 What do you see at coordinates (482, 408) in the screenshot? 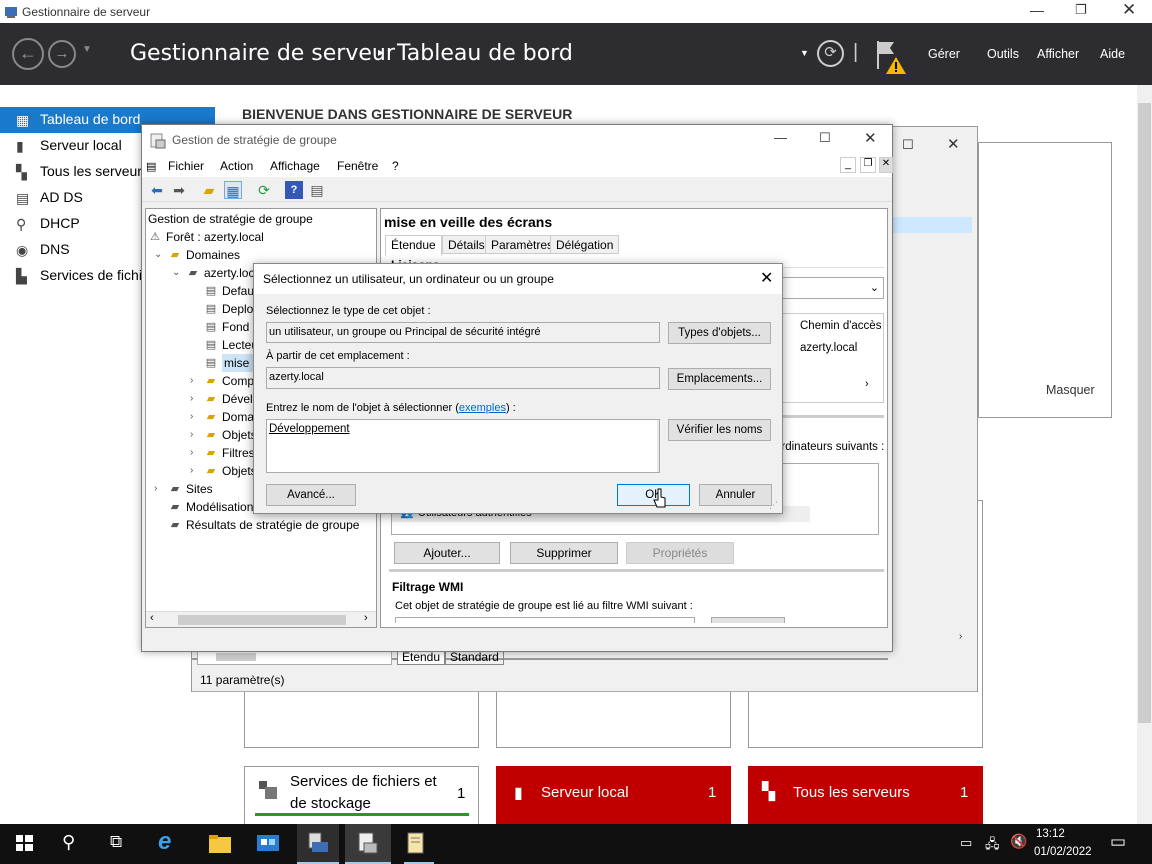
I see `examples-link: exemples` at bounding box center [482, 408].